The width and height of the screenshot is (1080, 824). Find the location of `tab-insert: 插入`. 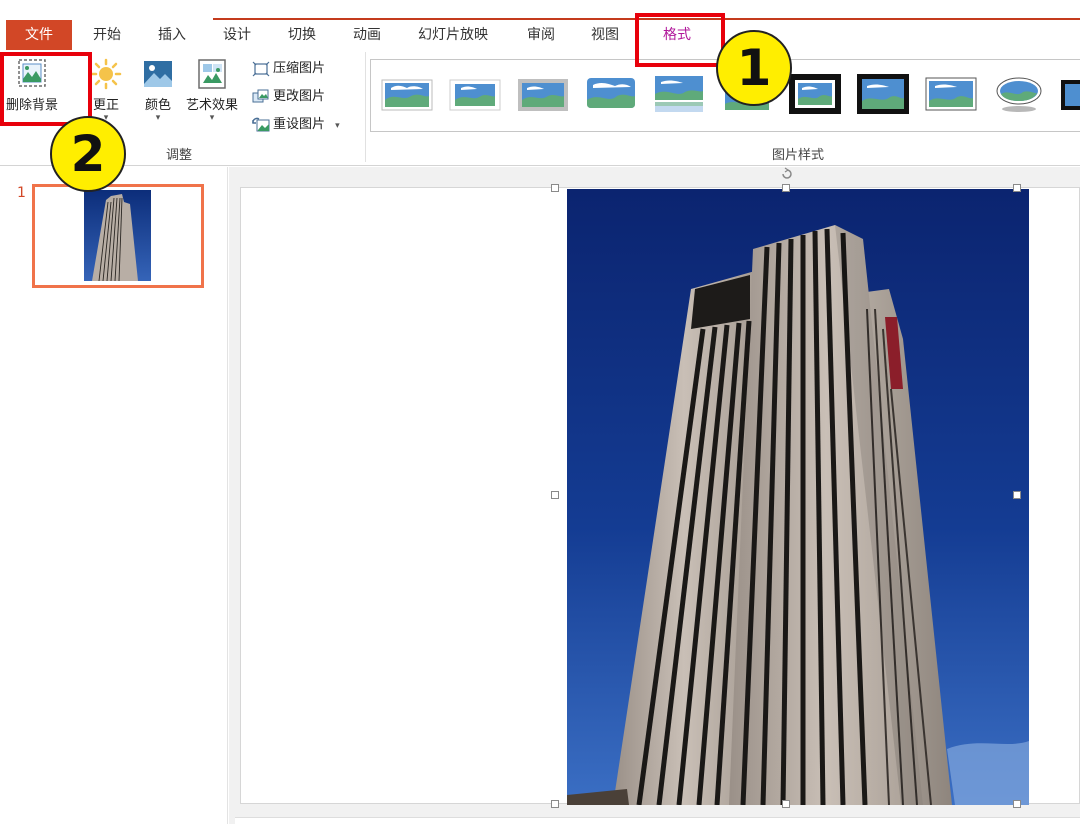

tab-insert: 插入 is located at coordinates (172, 35).